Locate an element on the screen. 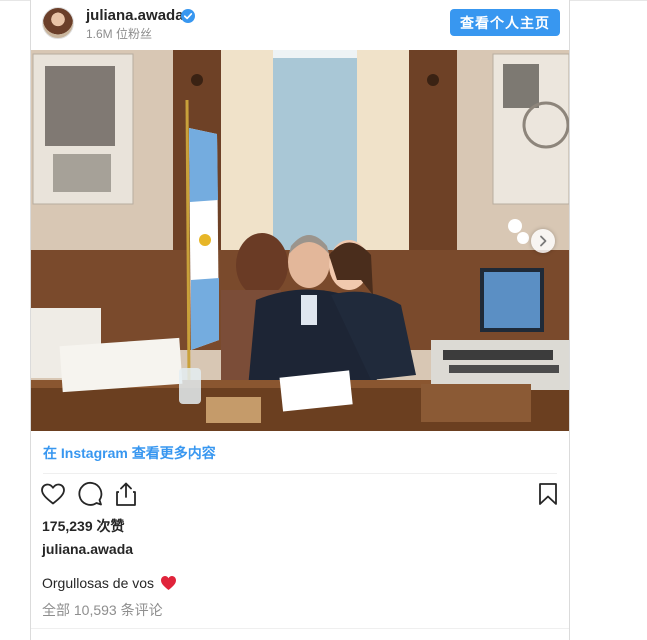 This screenshot has height=640, width=647. share-button is located at coordinates (126, 494).